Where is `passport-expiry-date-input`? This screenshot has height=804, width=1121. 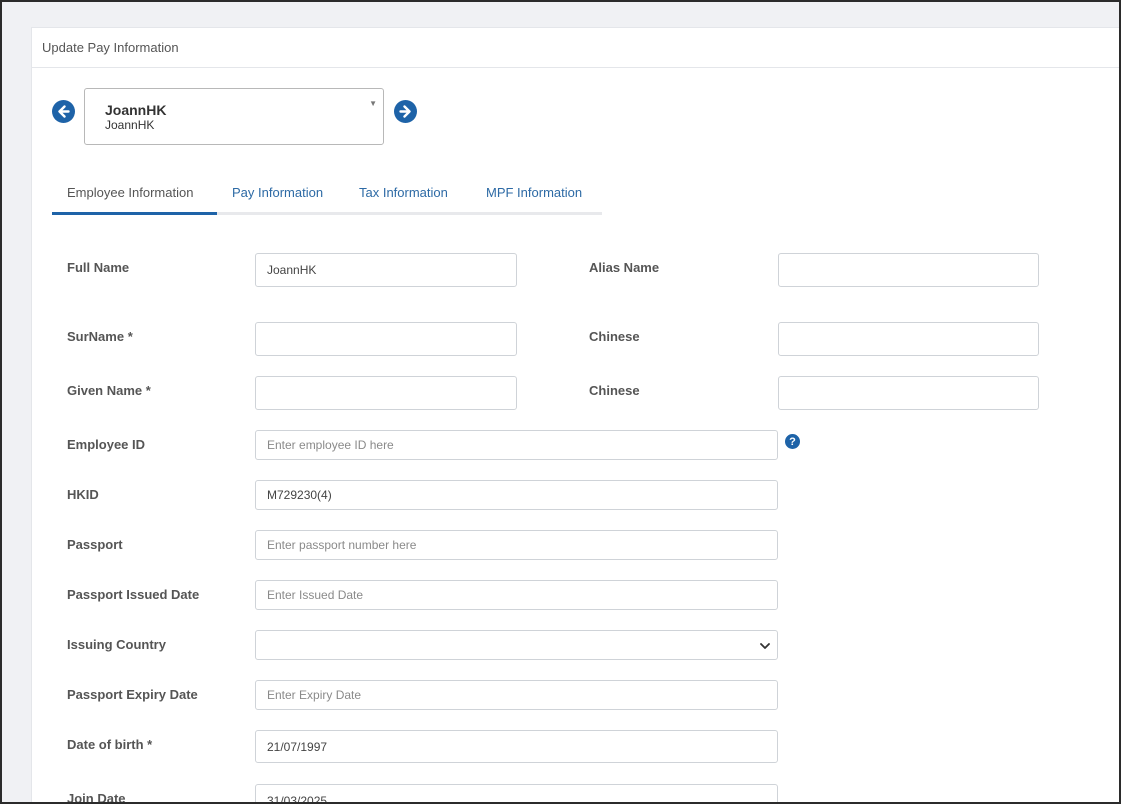
passport-expiry-date-input is located at coordinates (516, 695).